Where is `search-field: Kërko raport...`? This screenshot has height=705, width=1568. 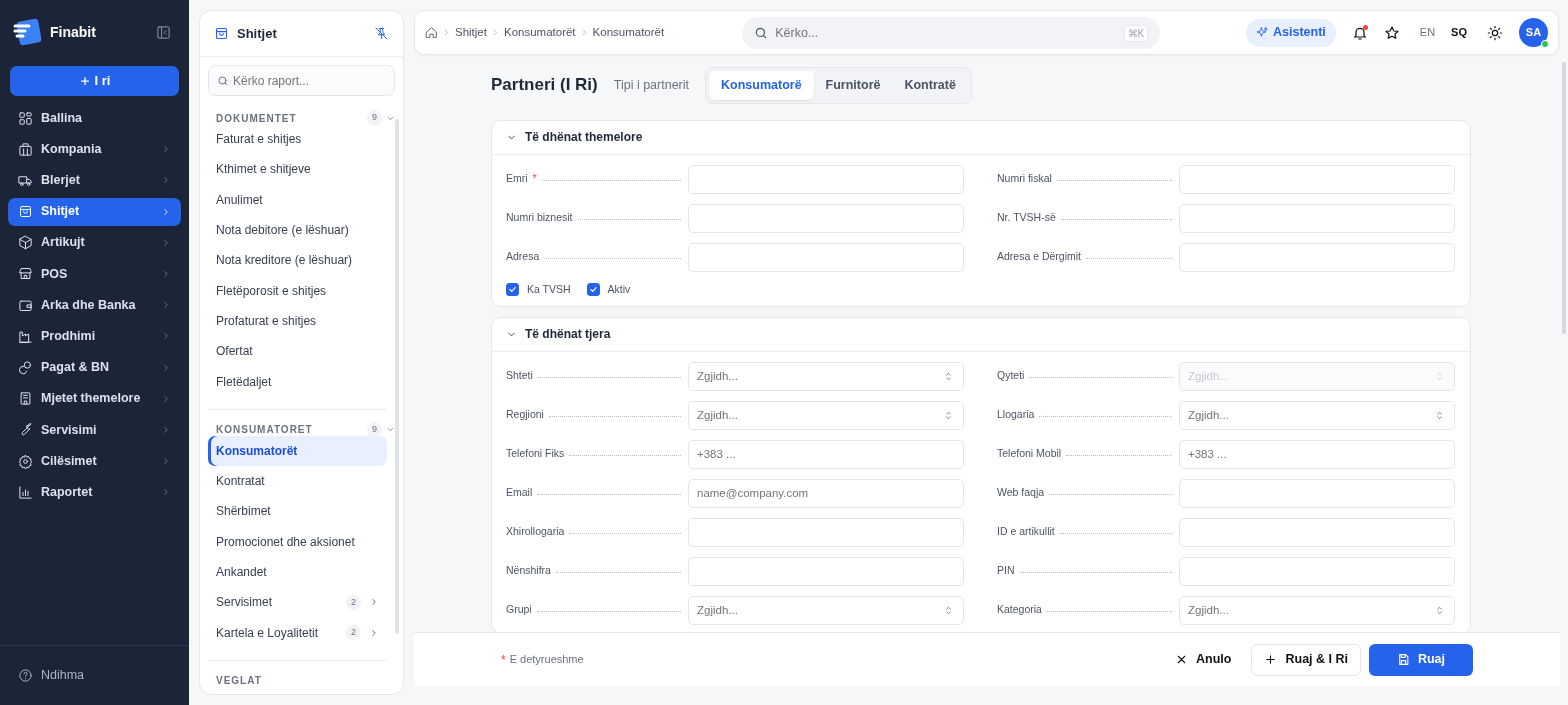
search-field: Kërko raport... is located at coordinates (301, 80).